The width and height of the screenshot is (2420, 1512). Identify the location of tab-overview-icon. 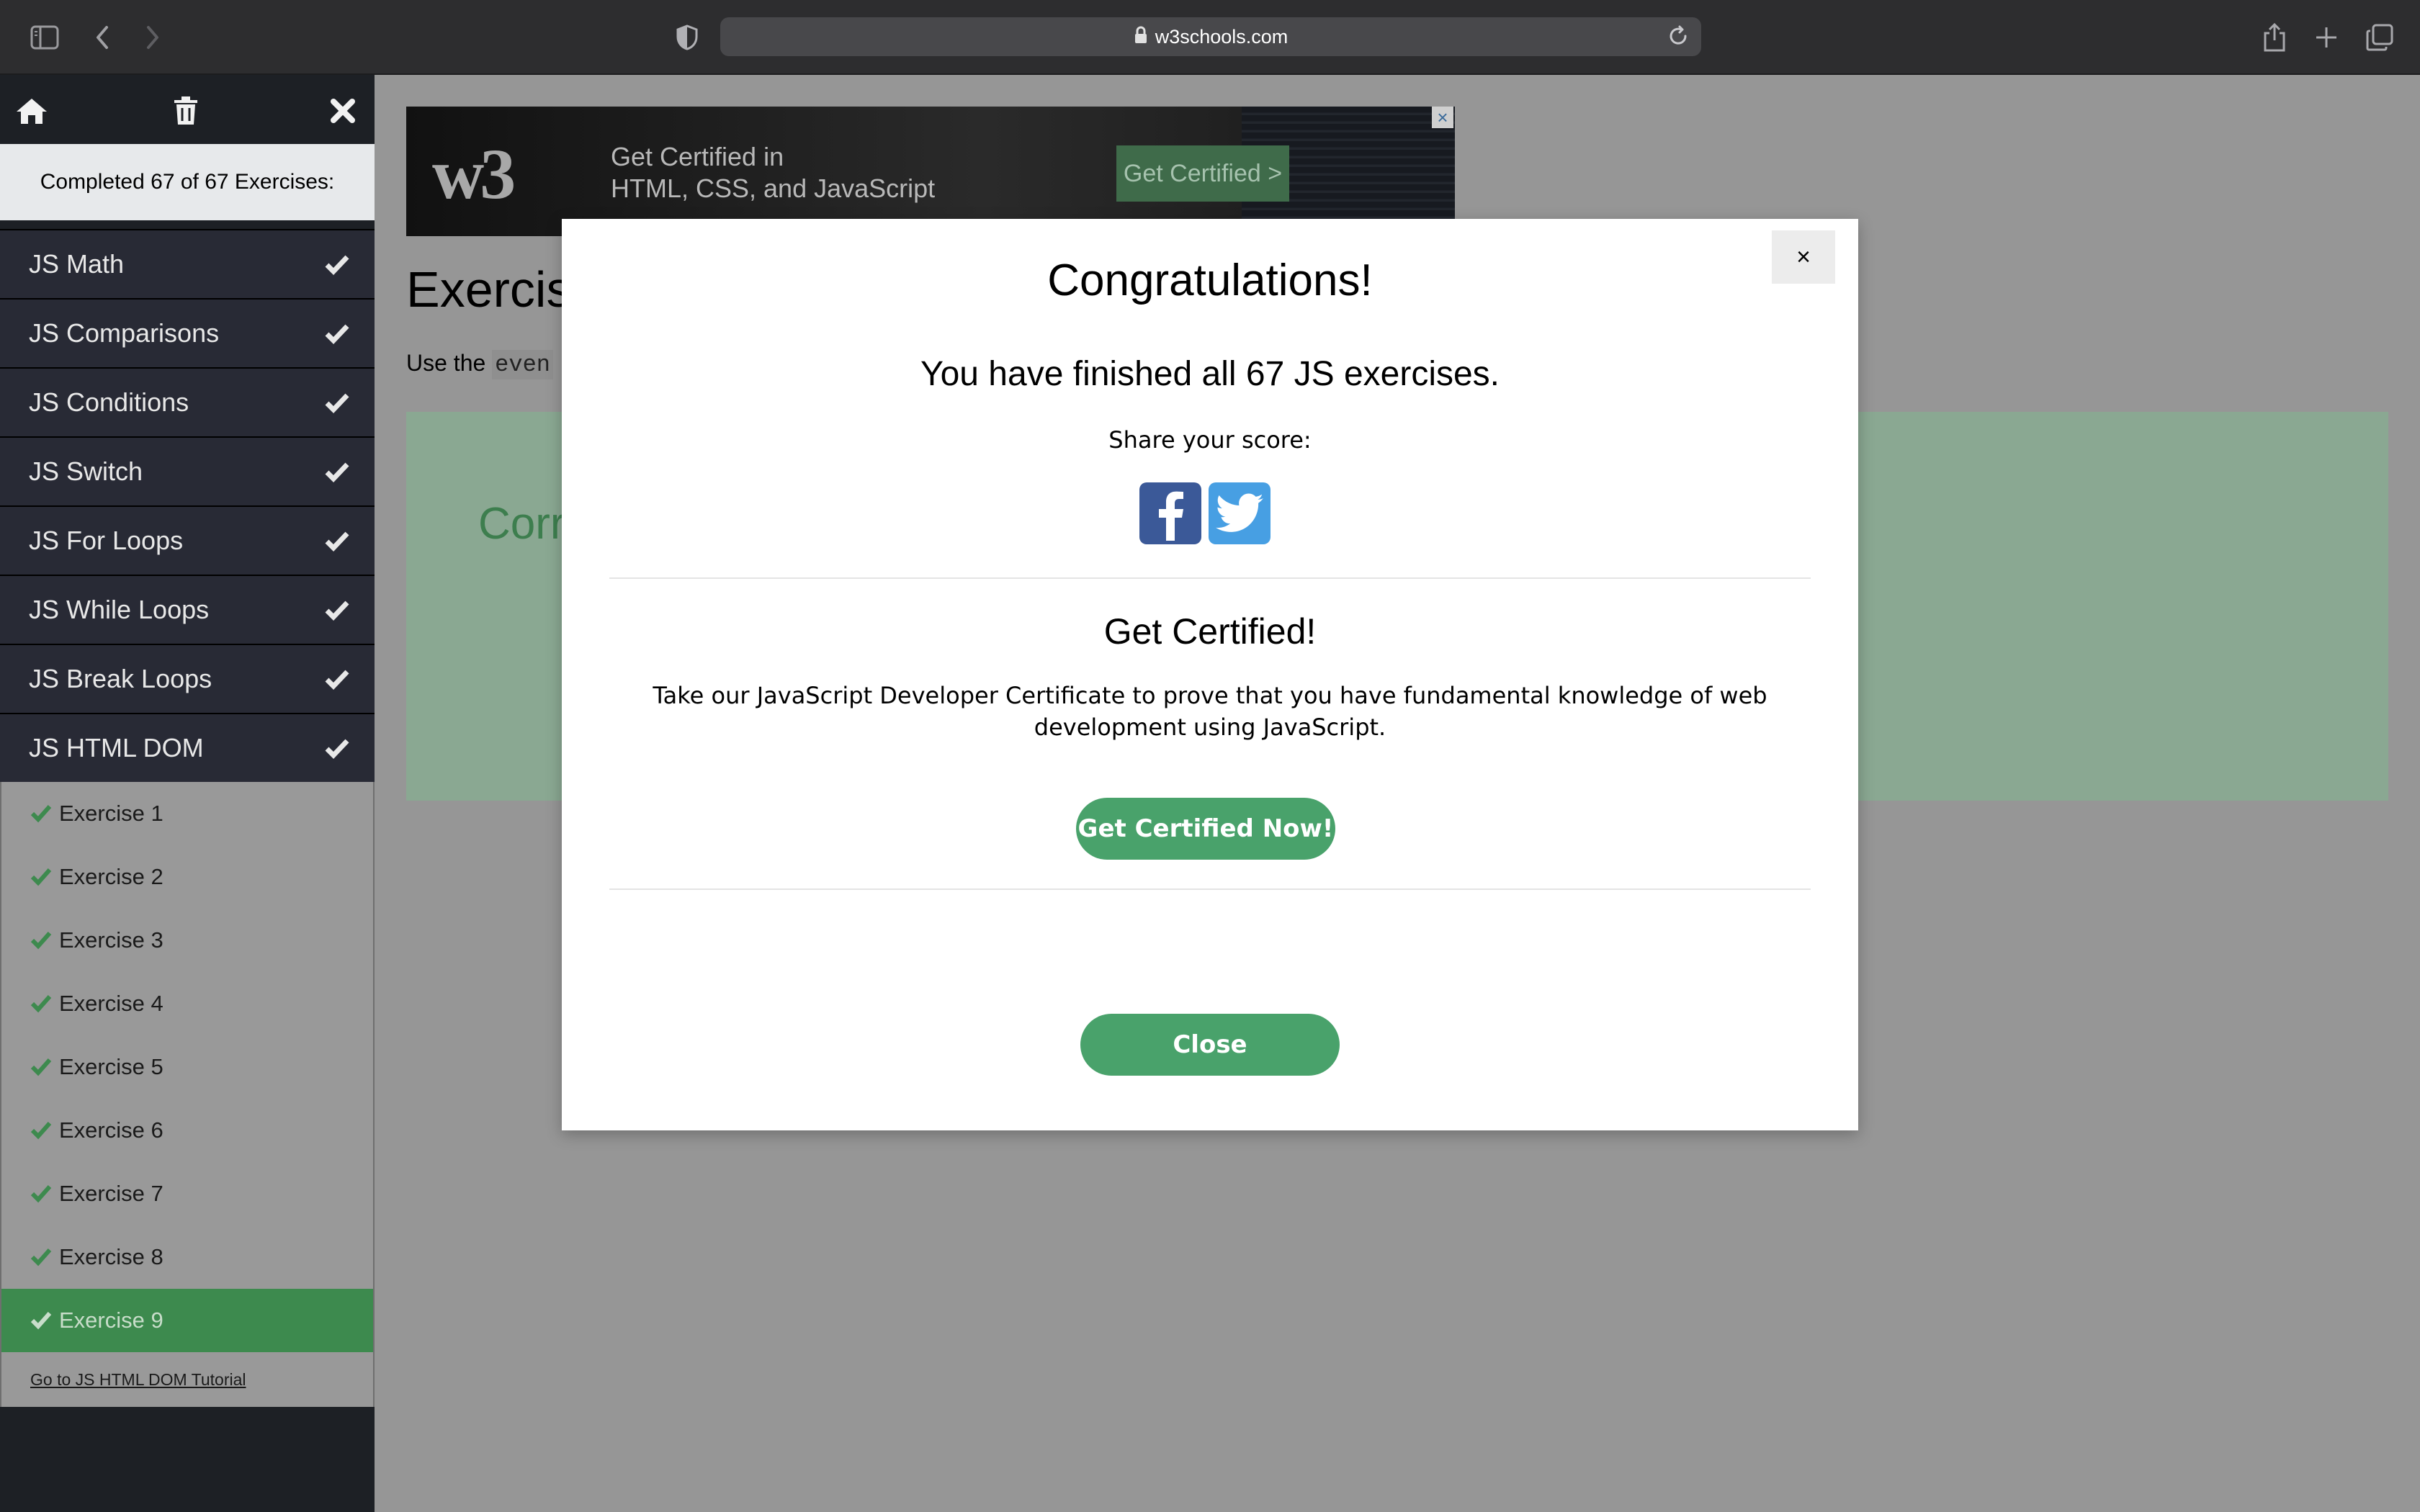
(2379, 37).